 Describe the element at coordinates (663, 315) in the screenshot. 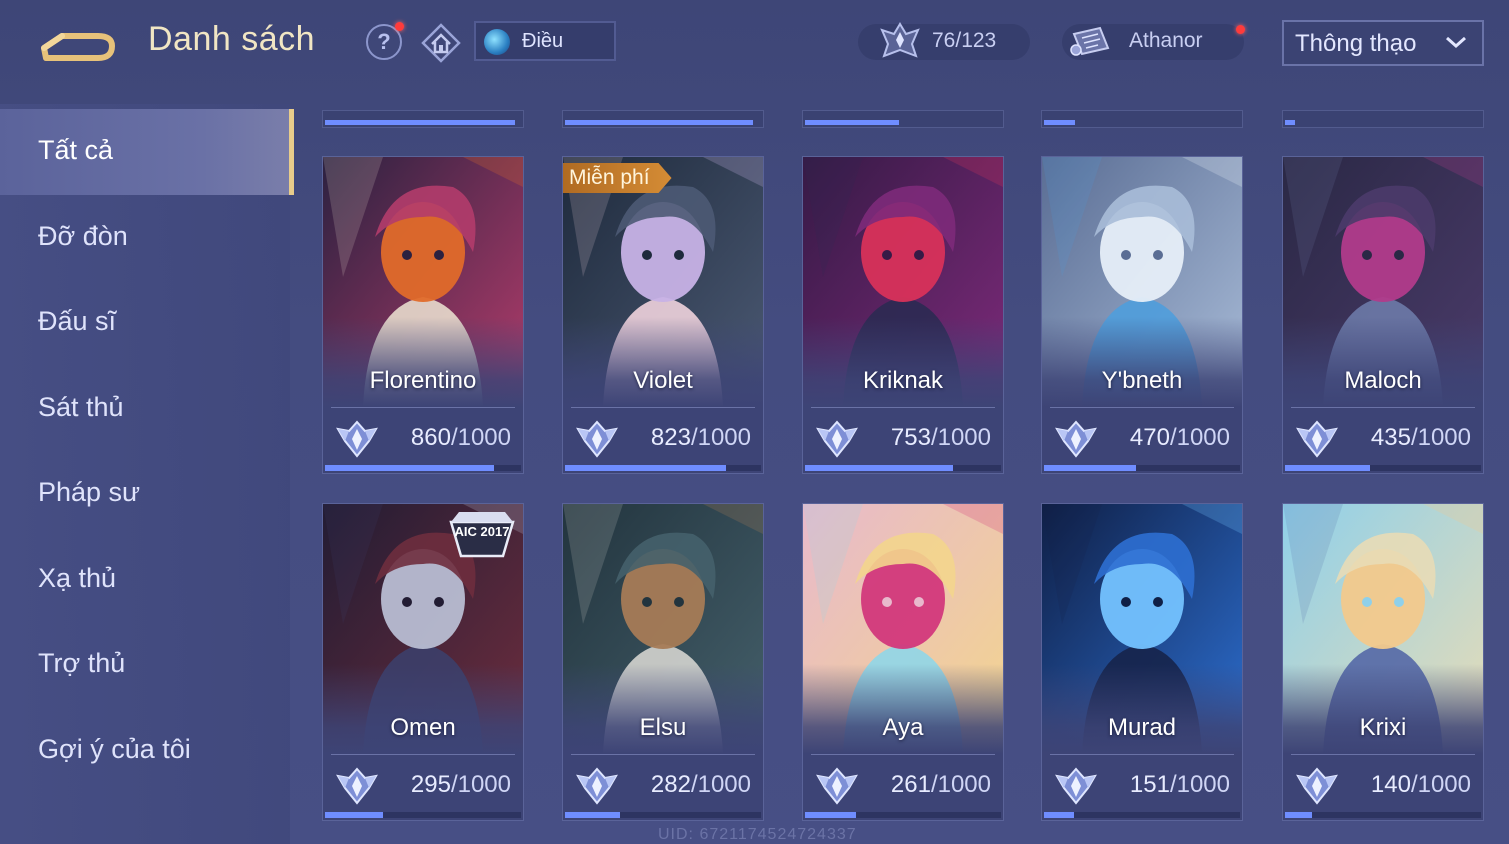

I see `hero-card-violet: Miễn phí Violet 823/1000` at that location.